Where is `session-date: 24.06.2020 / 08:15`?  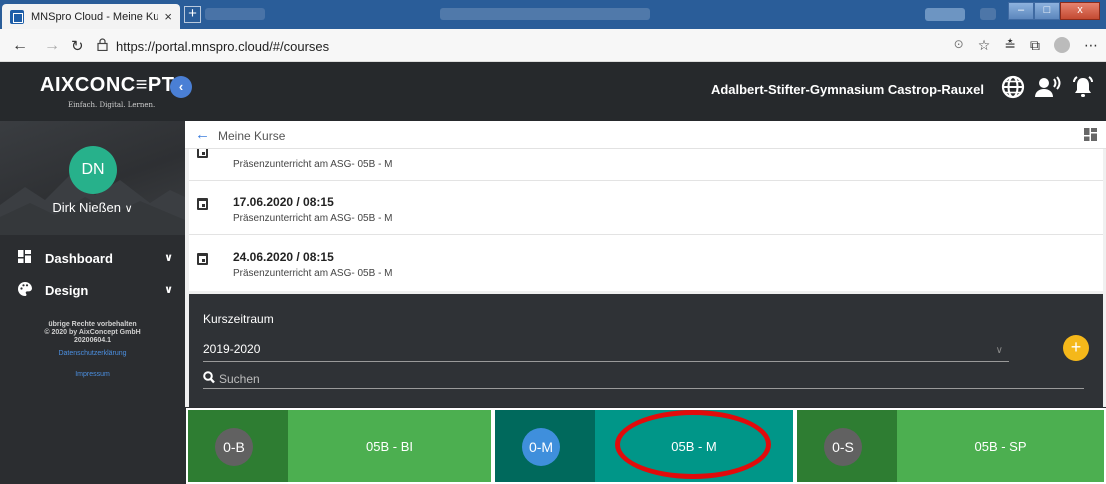
session-date: 24.06.2020 / 08:15 is located at coordinates (283, 257).